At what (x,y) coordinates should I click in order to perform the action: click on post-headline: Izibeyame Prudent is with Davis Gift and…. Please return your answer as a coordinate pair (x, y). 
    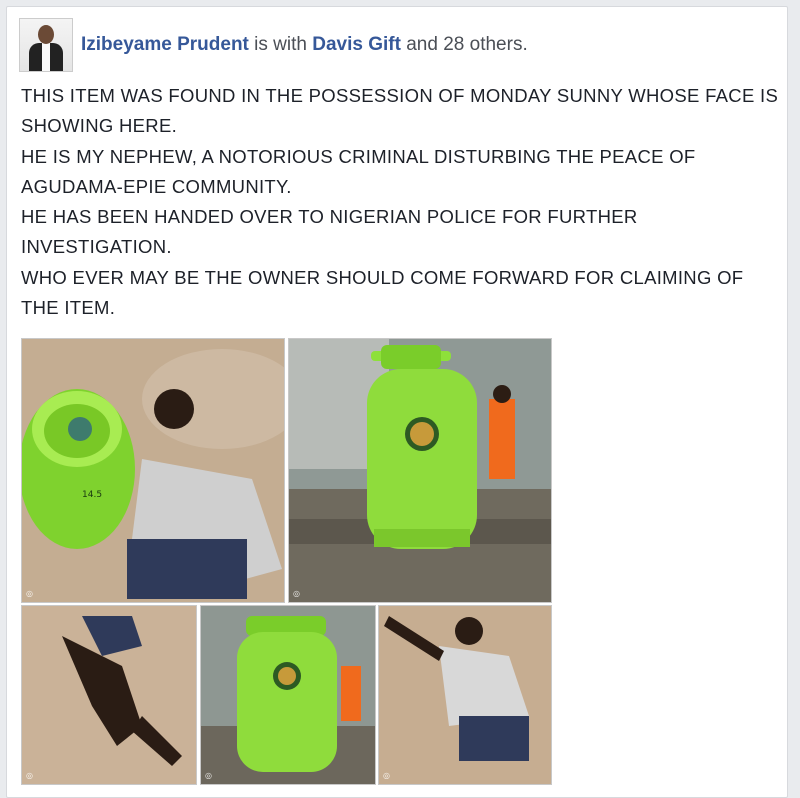
    Looking at the image, I should click on (304, 45).